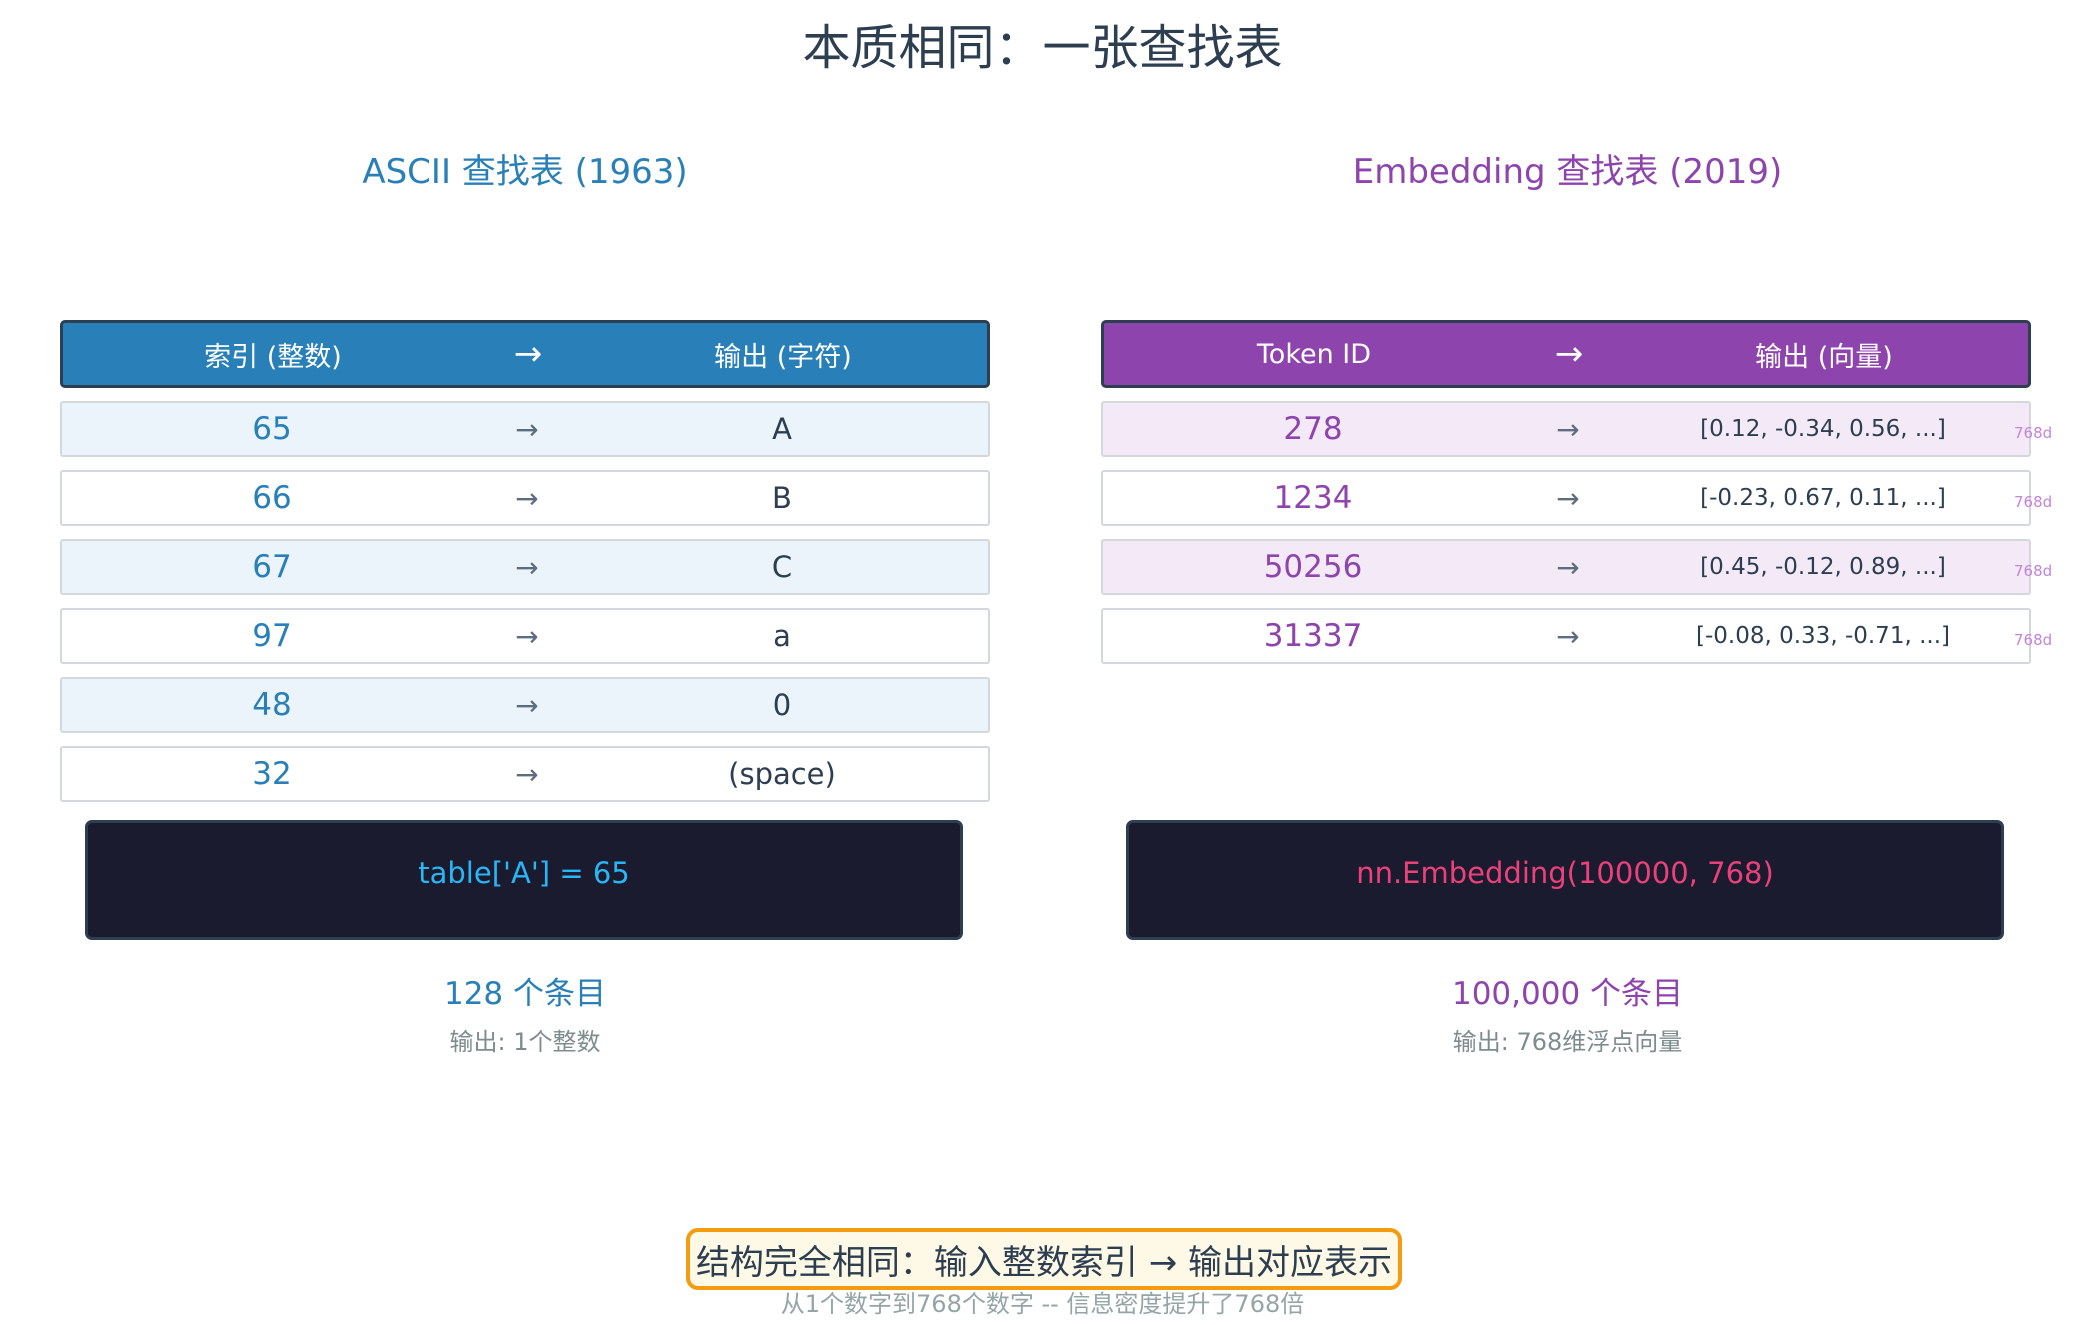 Image resolution: width=2085 pixels, height=1325 pixels. I want to click on row-index: 97, so click(272, 636).